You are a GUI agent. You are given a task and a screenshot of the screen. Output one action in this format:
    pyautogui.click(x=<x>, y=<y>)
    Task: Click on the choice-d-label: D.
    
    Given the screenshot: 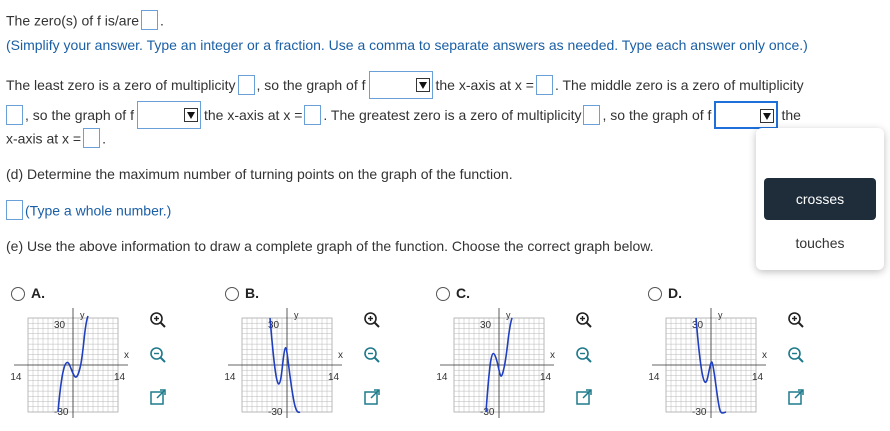 What is the action you would take?
    pyautogui.click(x=675, y=293)
    